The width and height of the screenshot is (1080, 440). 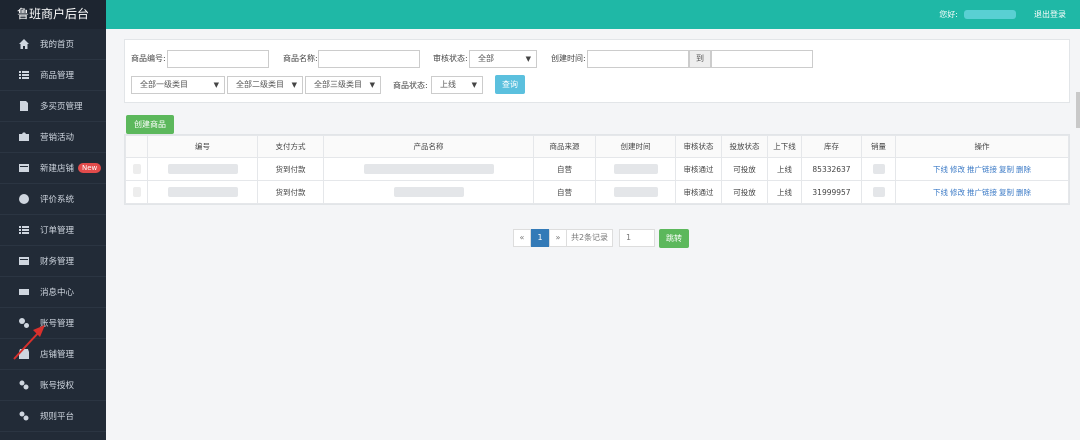 I want to click on header-stock: 库存, so click(x=831, y=146).